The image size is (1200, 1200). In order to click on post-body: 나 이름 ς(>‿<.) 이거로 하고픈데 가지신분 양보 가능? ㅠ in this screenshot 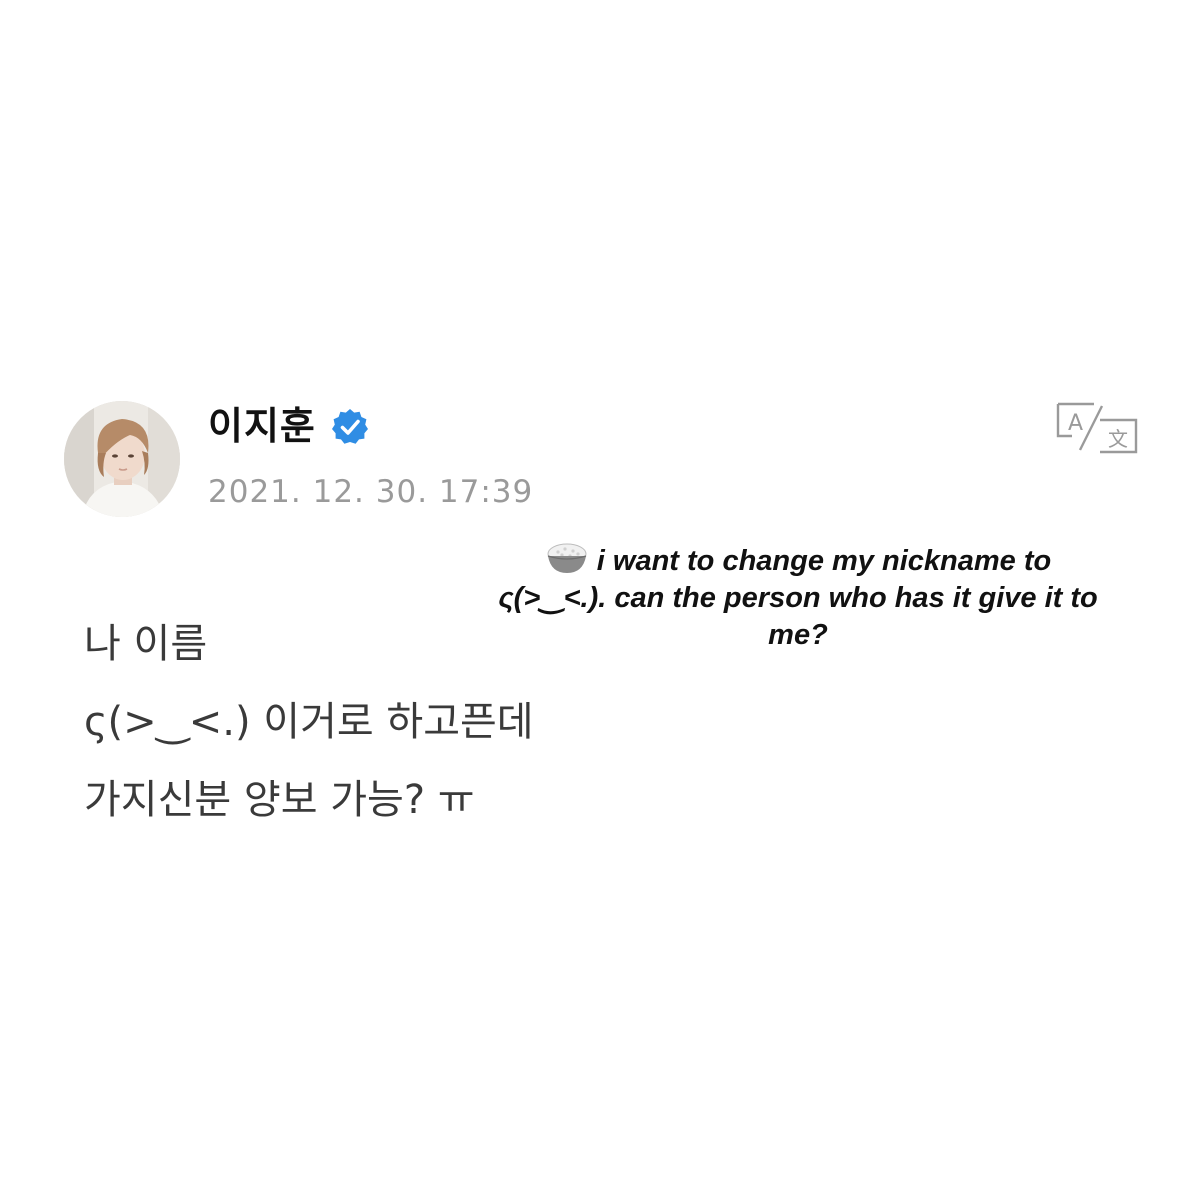, I will do `click(309, 731)`.